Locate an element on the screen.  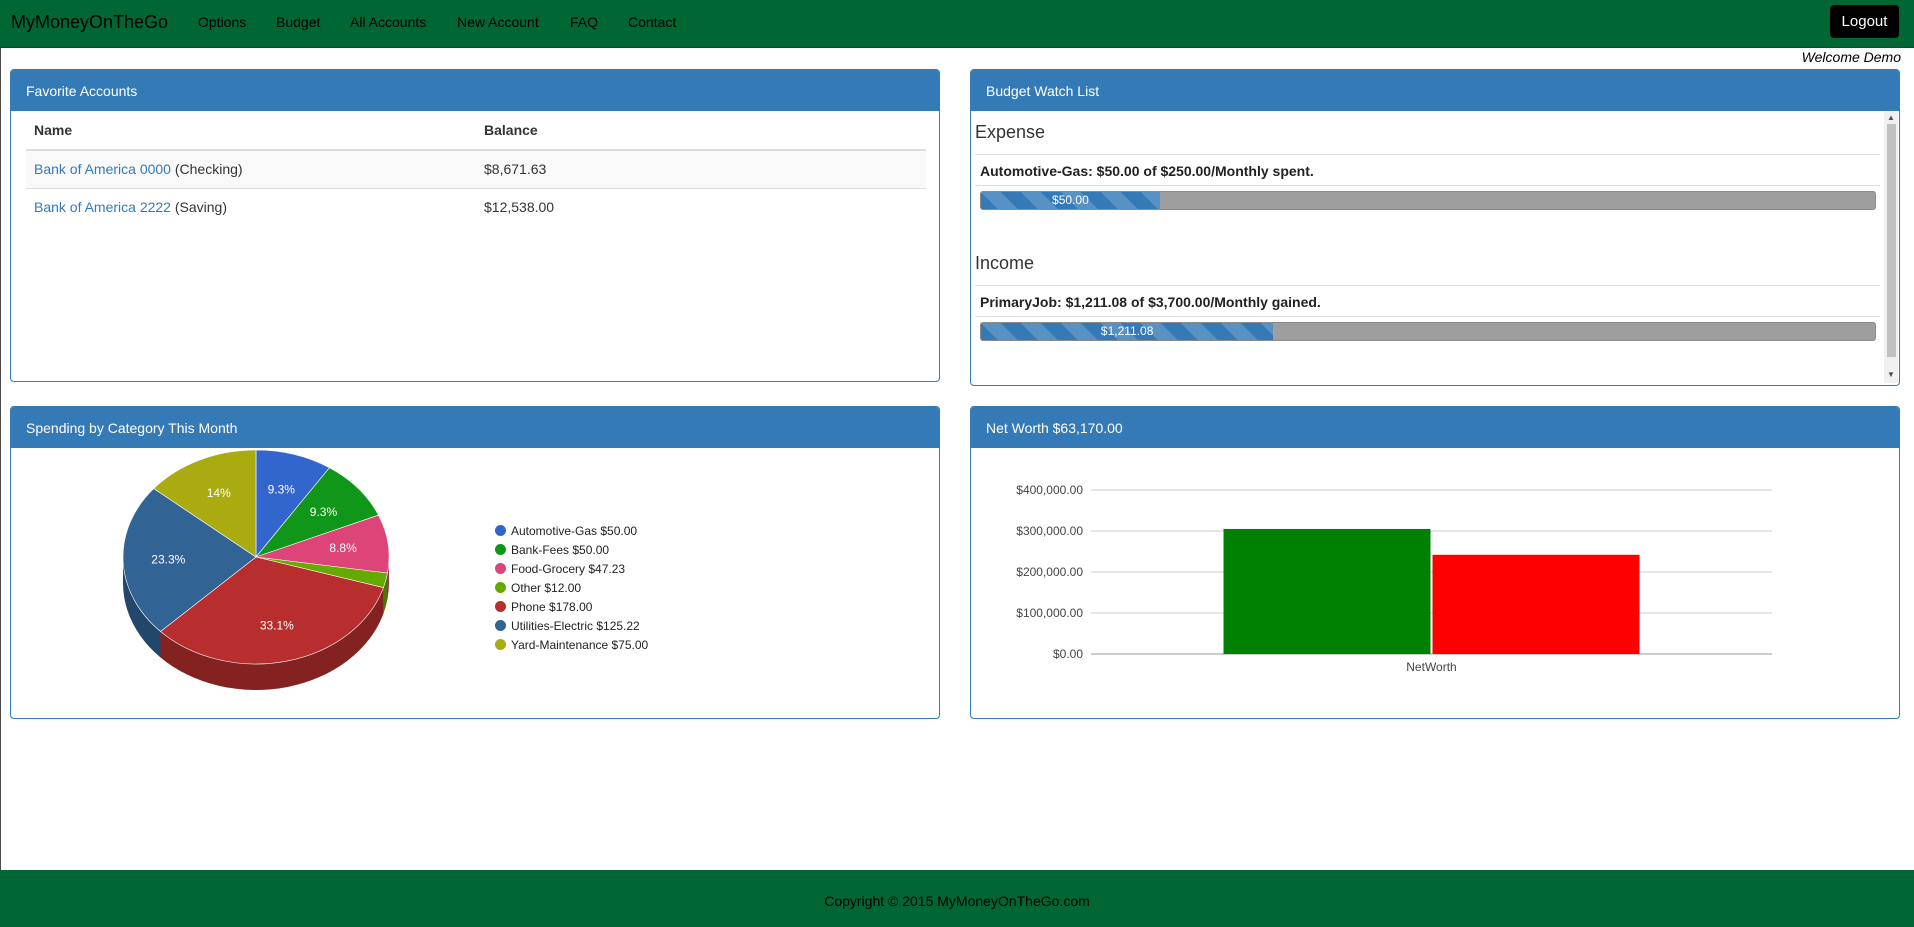
welcome-message: Welcome Demo is located at coordinates (1851, 57).